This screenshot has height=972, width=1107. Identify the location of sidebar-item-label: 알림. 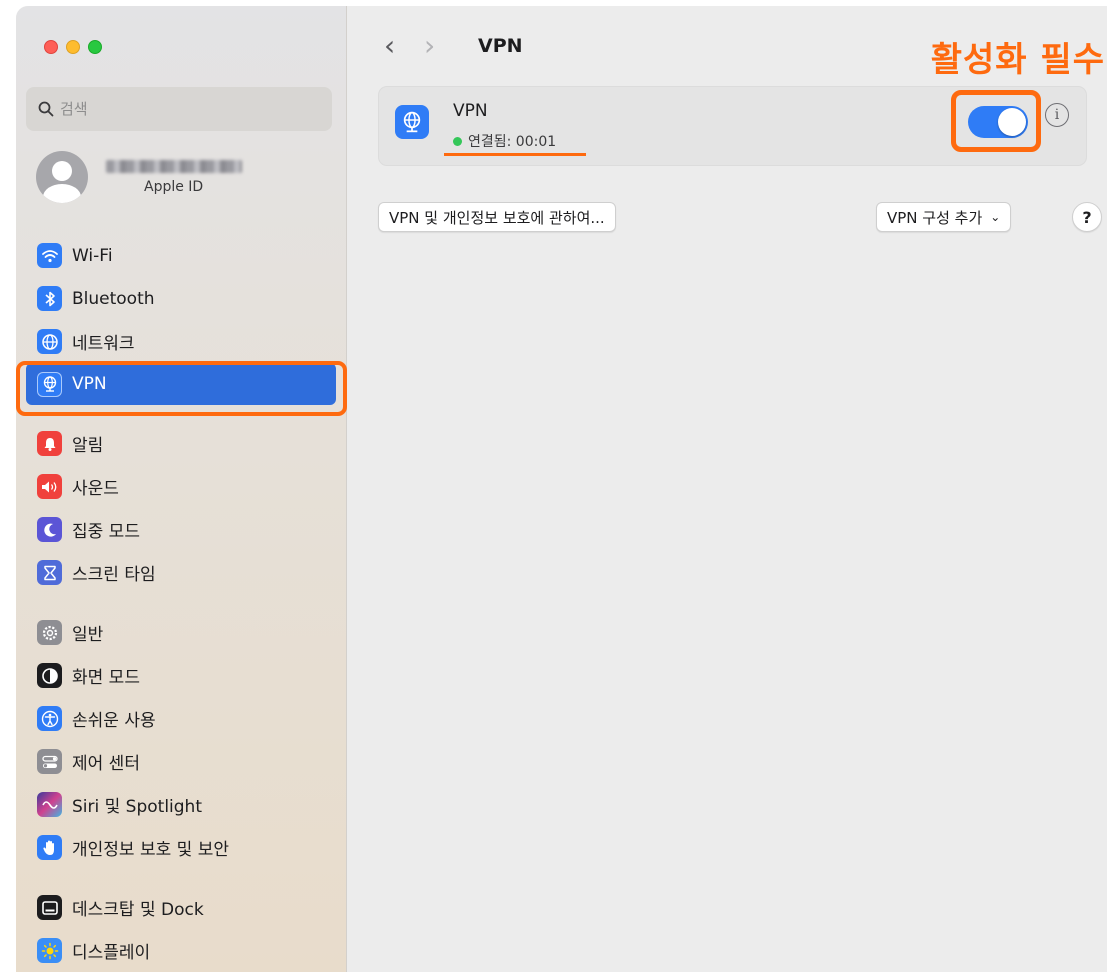
(88, 446).